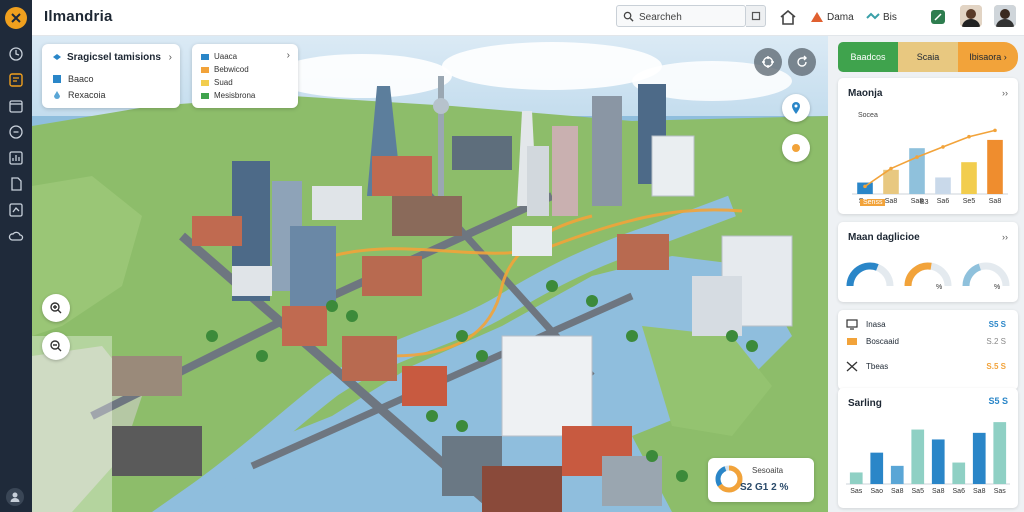 Image resolution: width=1024 pixels, height=512 pixels. What do you see at coordinates (106, 57) in the screenshot?
I see `layers-card-header: Sragicsel tamisions` at bounding box center [106, 57].